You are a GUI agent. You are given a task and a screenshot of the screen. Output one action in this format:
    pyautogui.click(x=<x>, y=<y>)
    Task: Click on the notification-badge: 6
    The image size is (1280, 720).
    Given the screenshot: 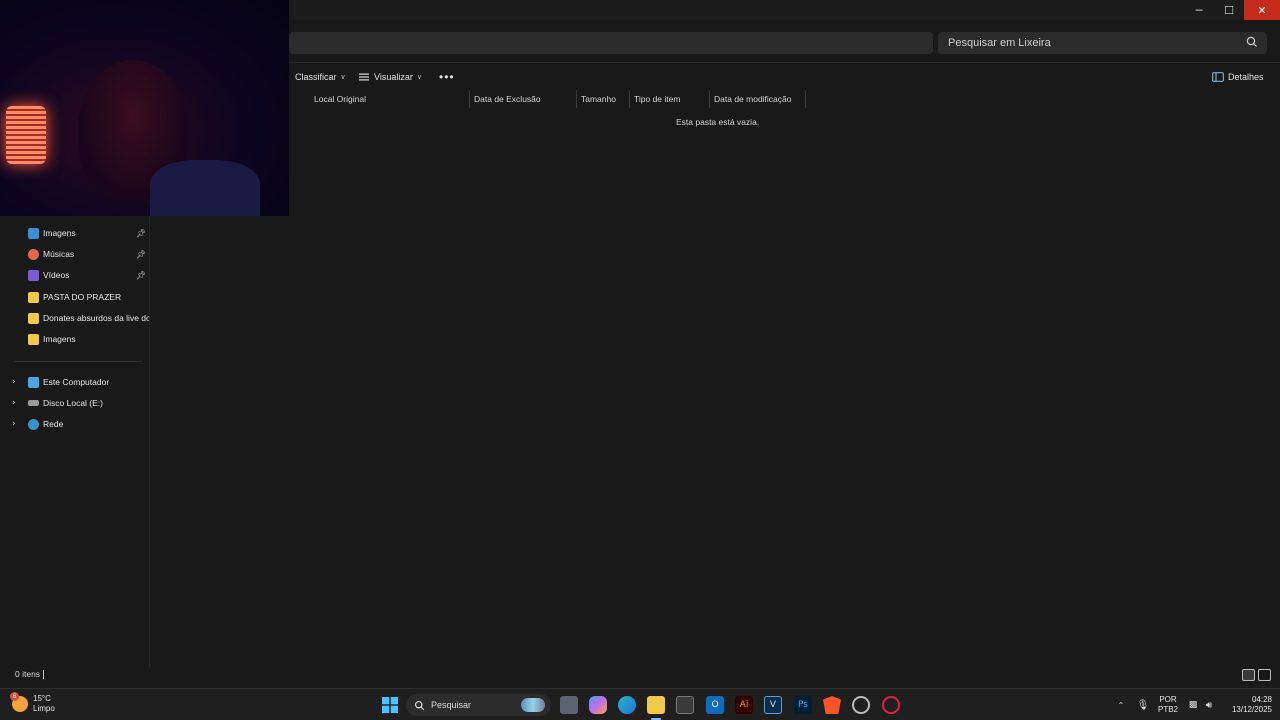 What is the action you would take?
    pyautogui.click(x=14, y=696)
    